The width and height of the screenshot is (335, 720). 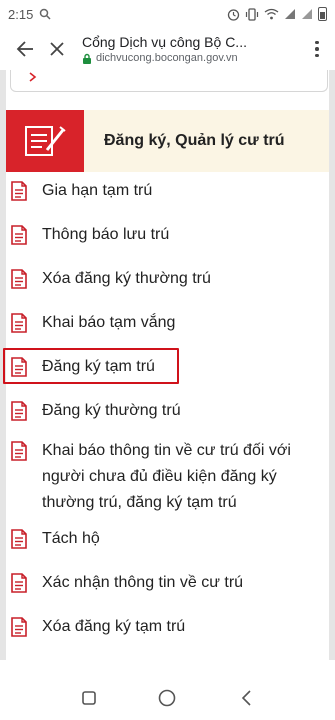 I want to click on service-label: Gia hạn tạm trú, so click(x=97, y=190).